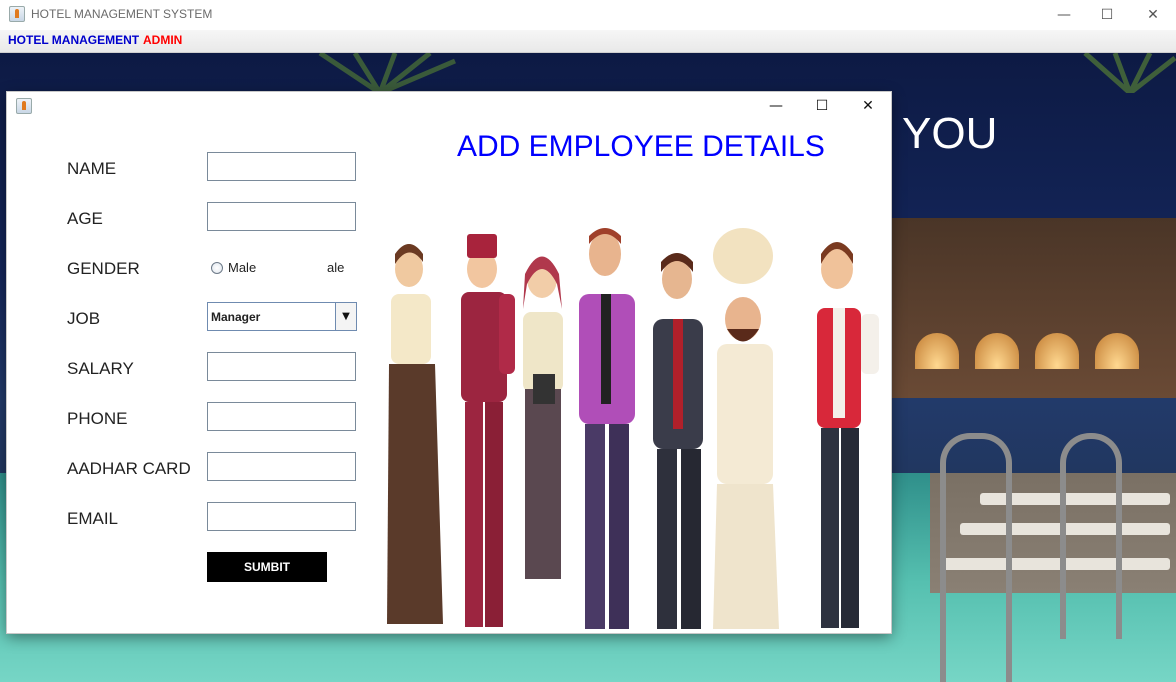  I want to click on gender-male-label: Male, so click(242, 267).